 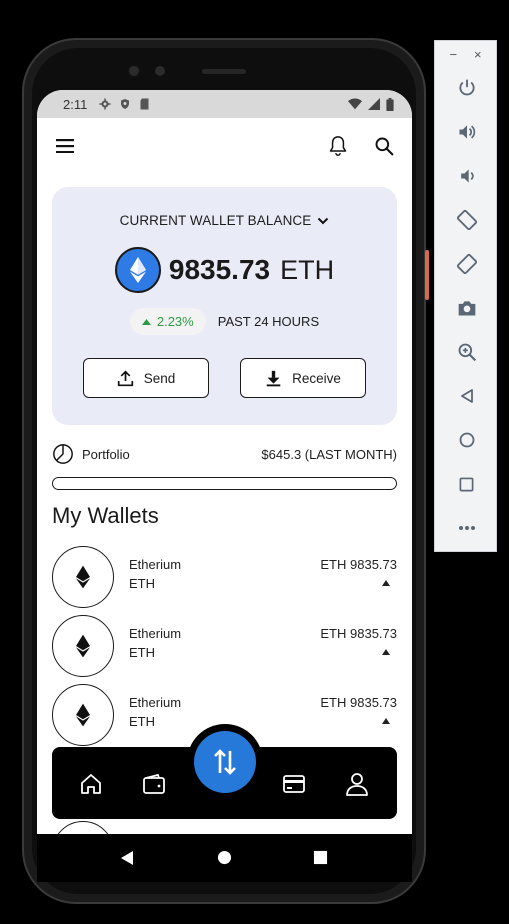 I want to click on action-buttons: Send Receive, so click(x=224, y=378).